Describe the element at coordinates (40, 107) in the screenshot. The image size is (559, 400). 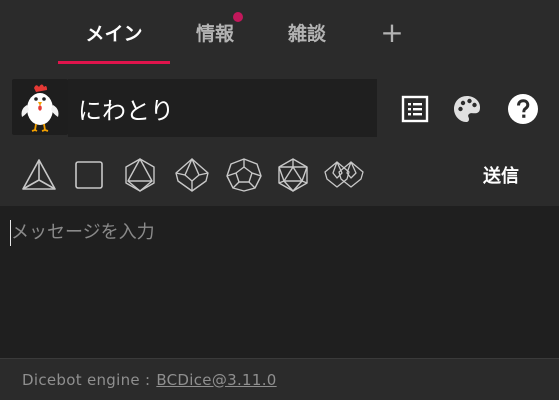
I see `chicken-avatar` at that location.